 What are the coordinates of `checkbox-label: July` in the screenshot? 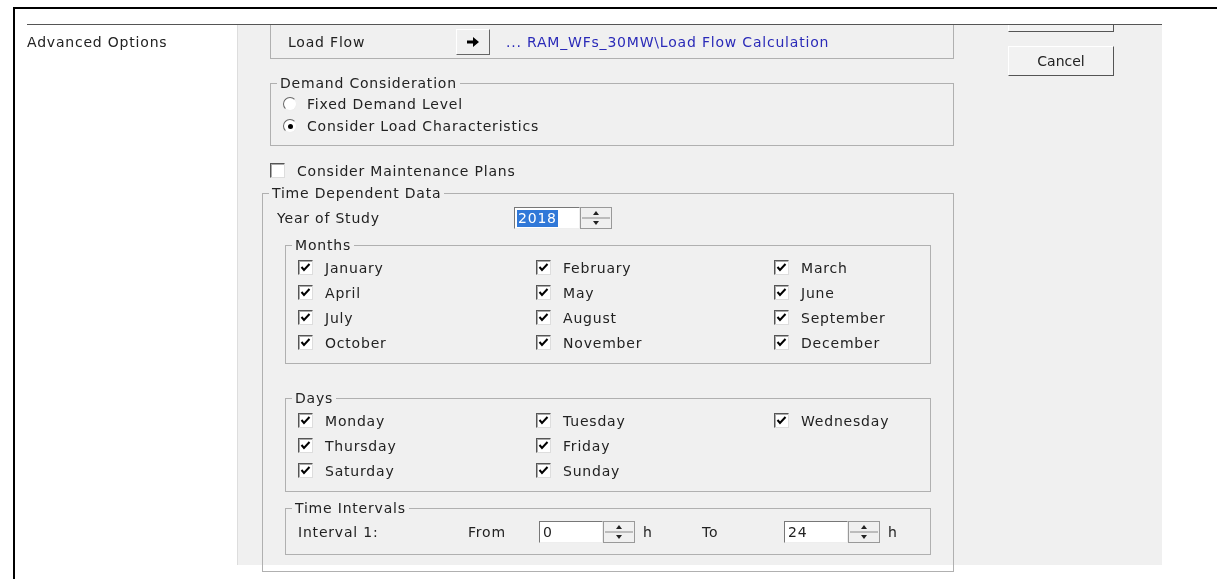 It's located at (339, 317).